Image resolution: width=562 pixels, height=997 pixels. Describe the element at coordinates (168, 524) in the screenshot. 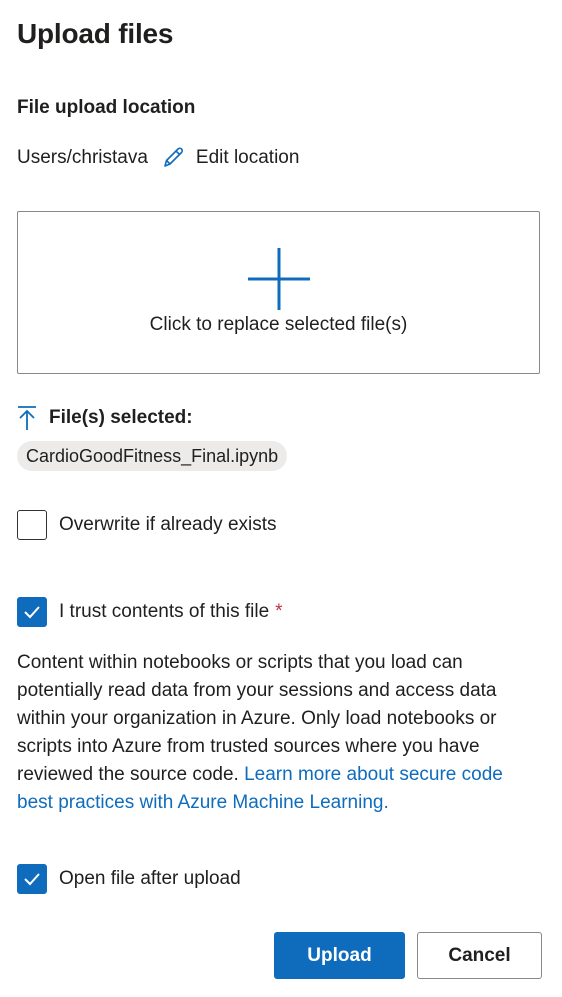

I see `overwrite-label: Overwrite if already exists` at that location.